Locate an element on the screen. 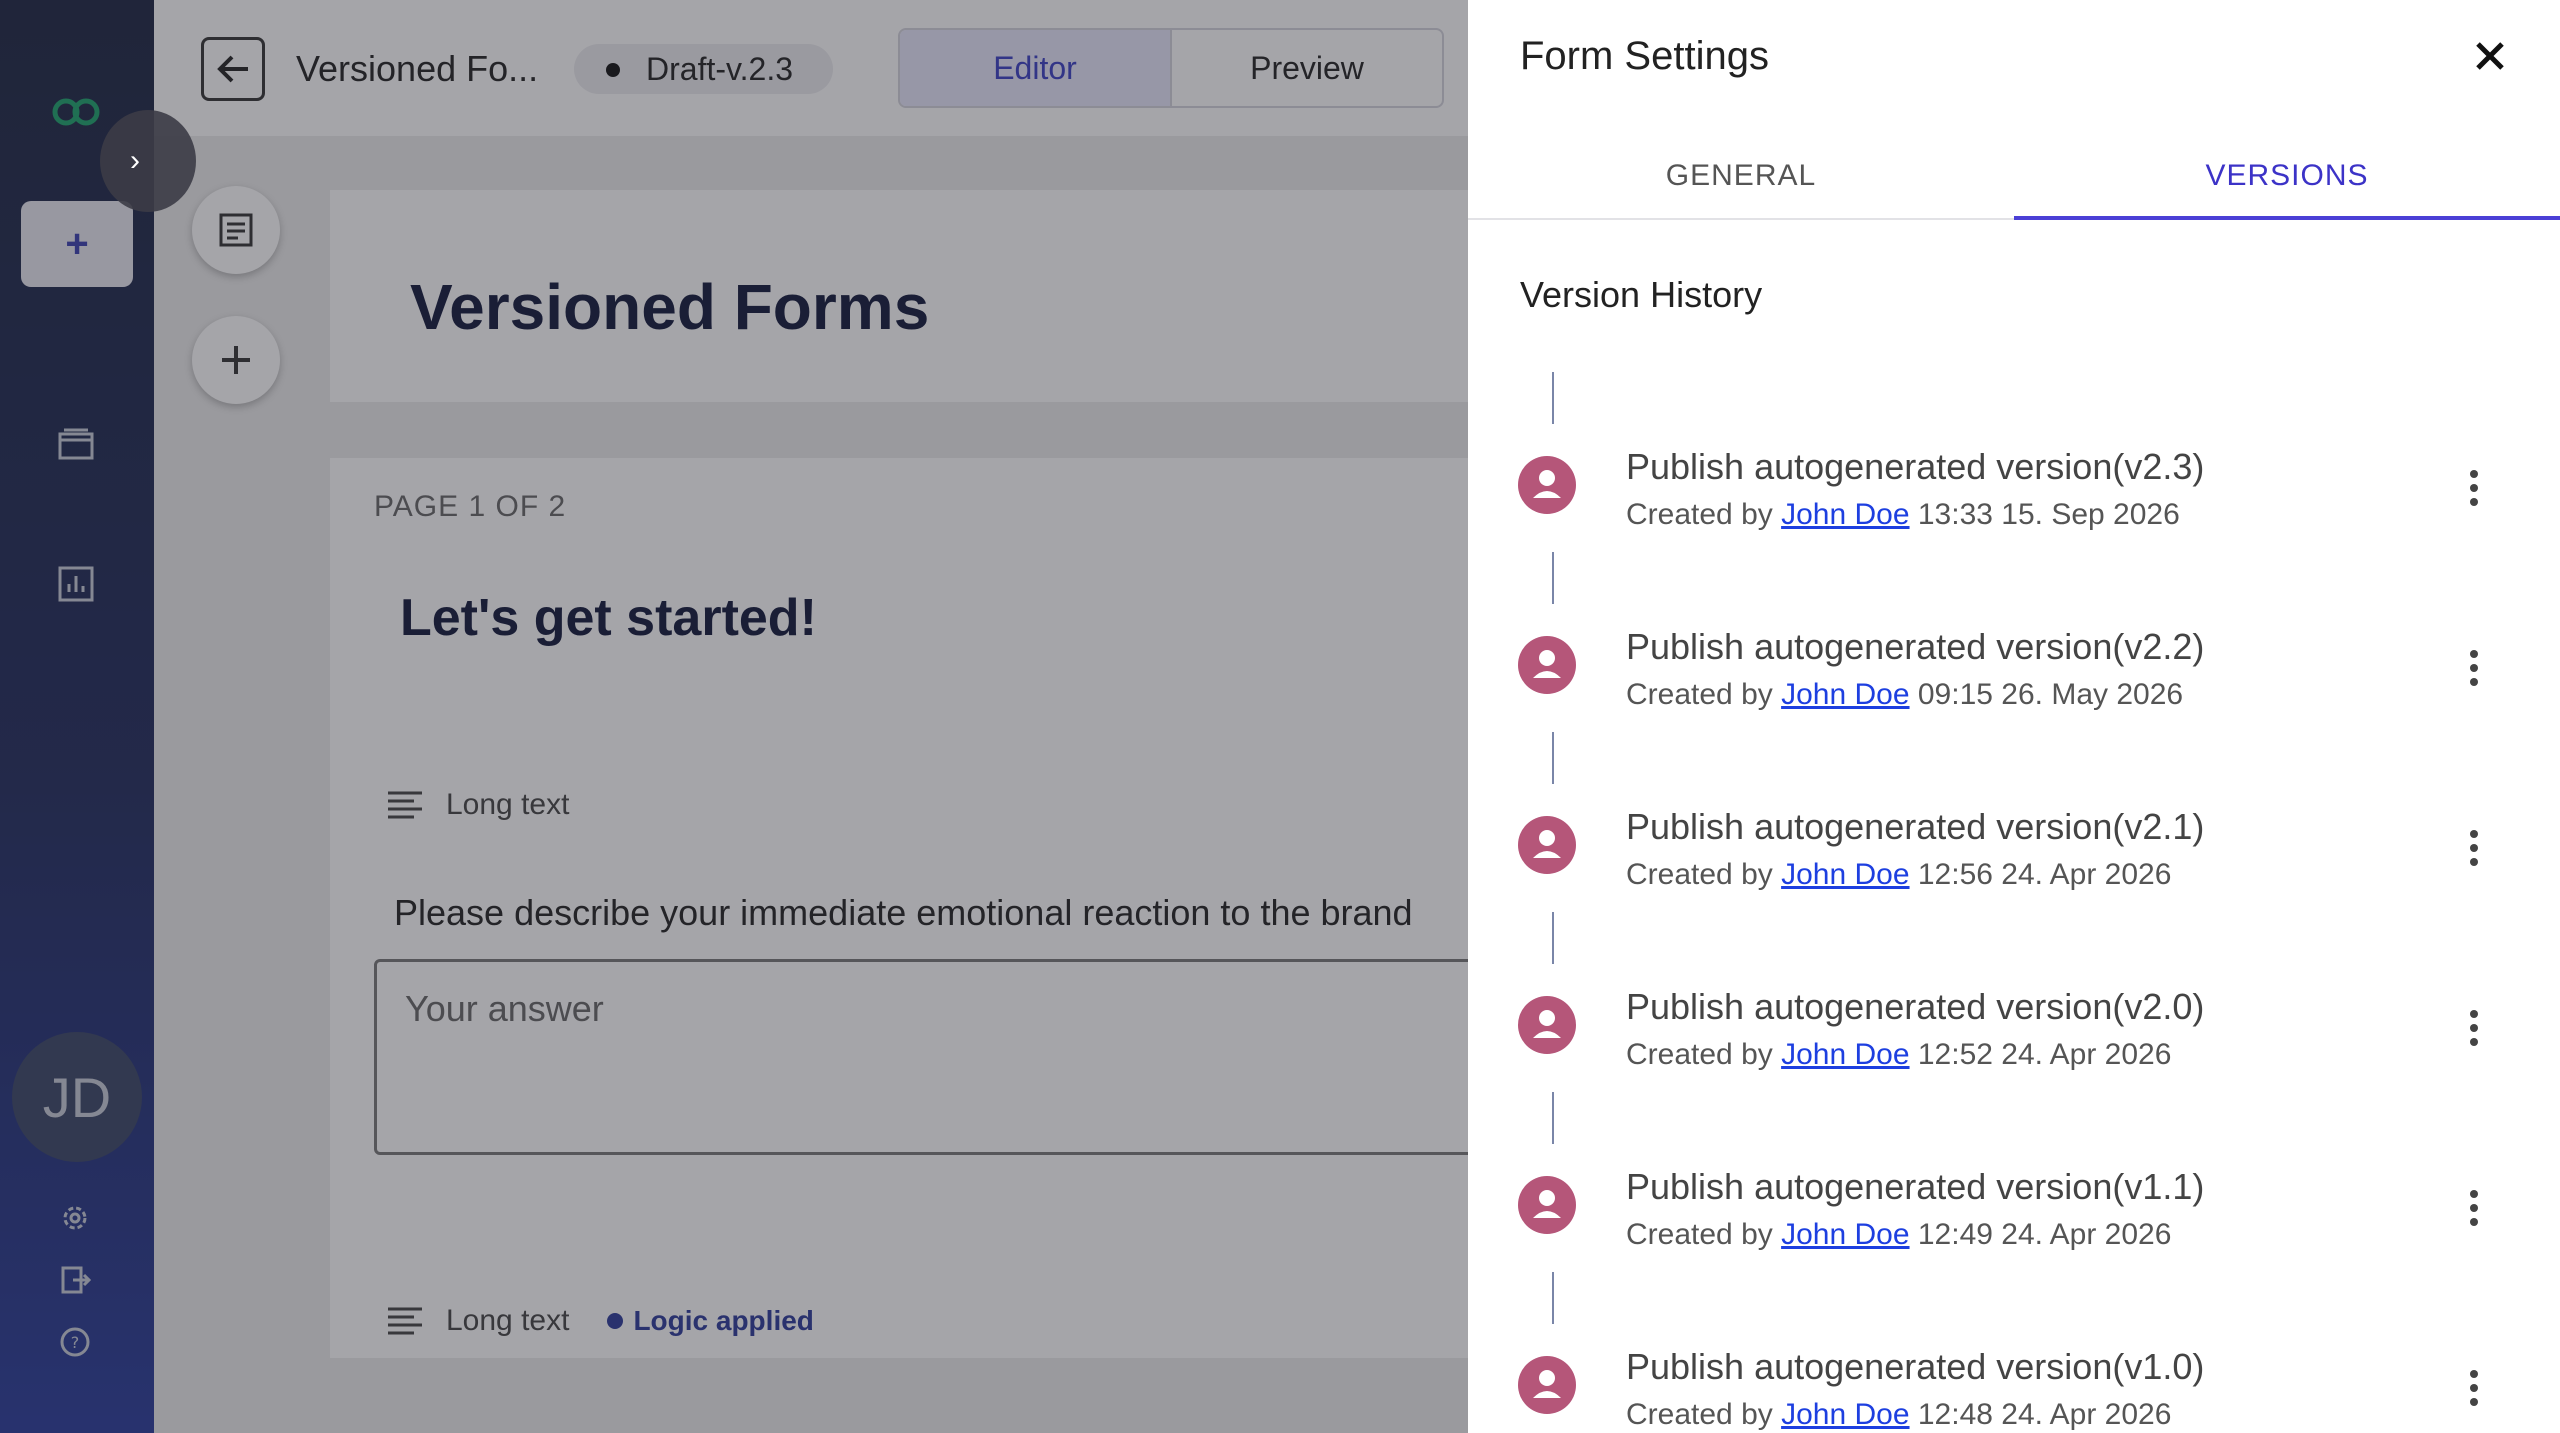  version-meta: Created by John Doe 13:33 15. Sep 2026 is located at coordinates (1903, 515).